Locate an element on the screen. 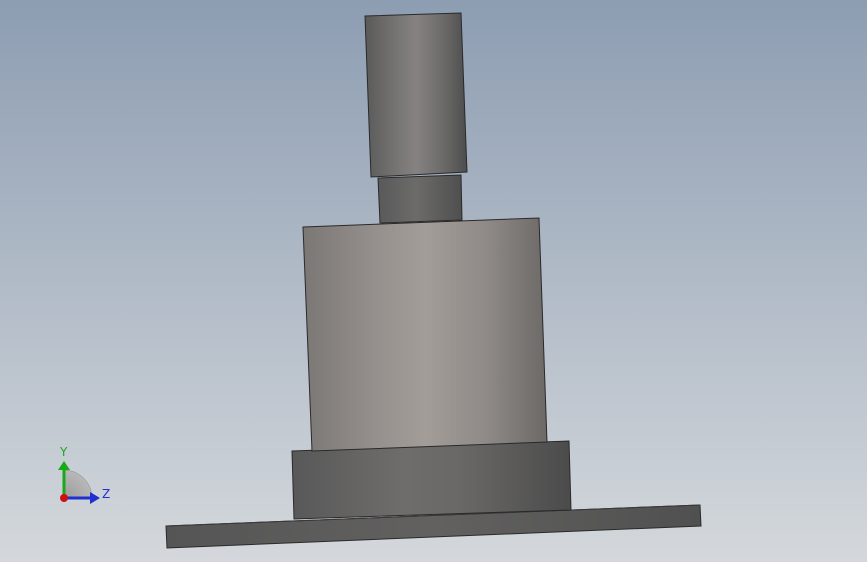 The height and width of the screenshot is (562, 867). y-axis-label: Y is located at coordinates (63, 452).